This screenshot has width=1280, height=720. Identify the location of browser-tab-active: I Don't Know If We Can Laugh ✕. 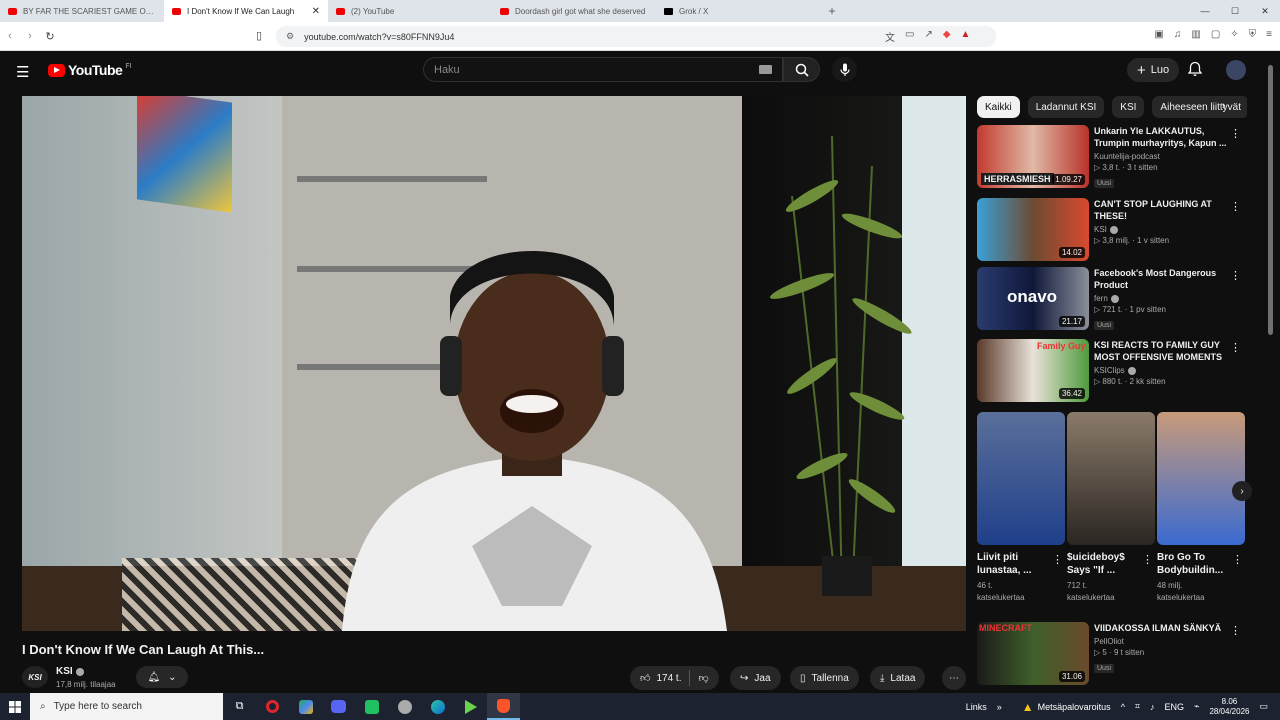
(246, 11).